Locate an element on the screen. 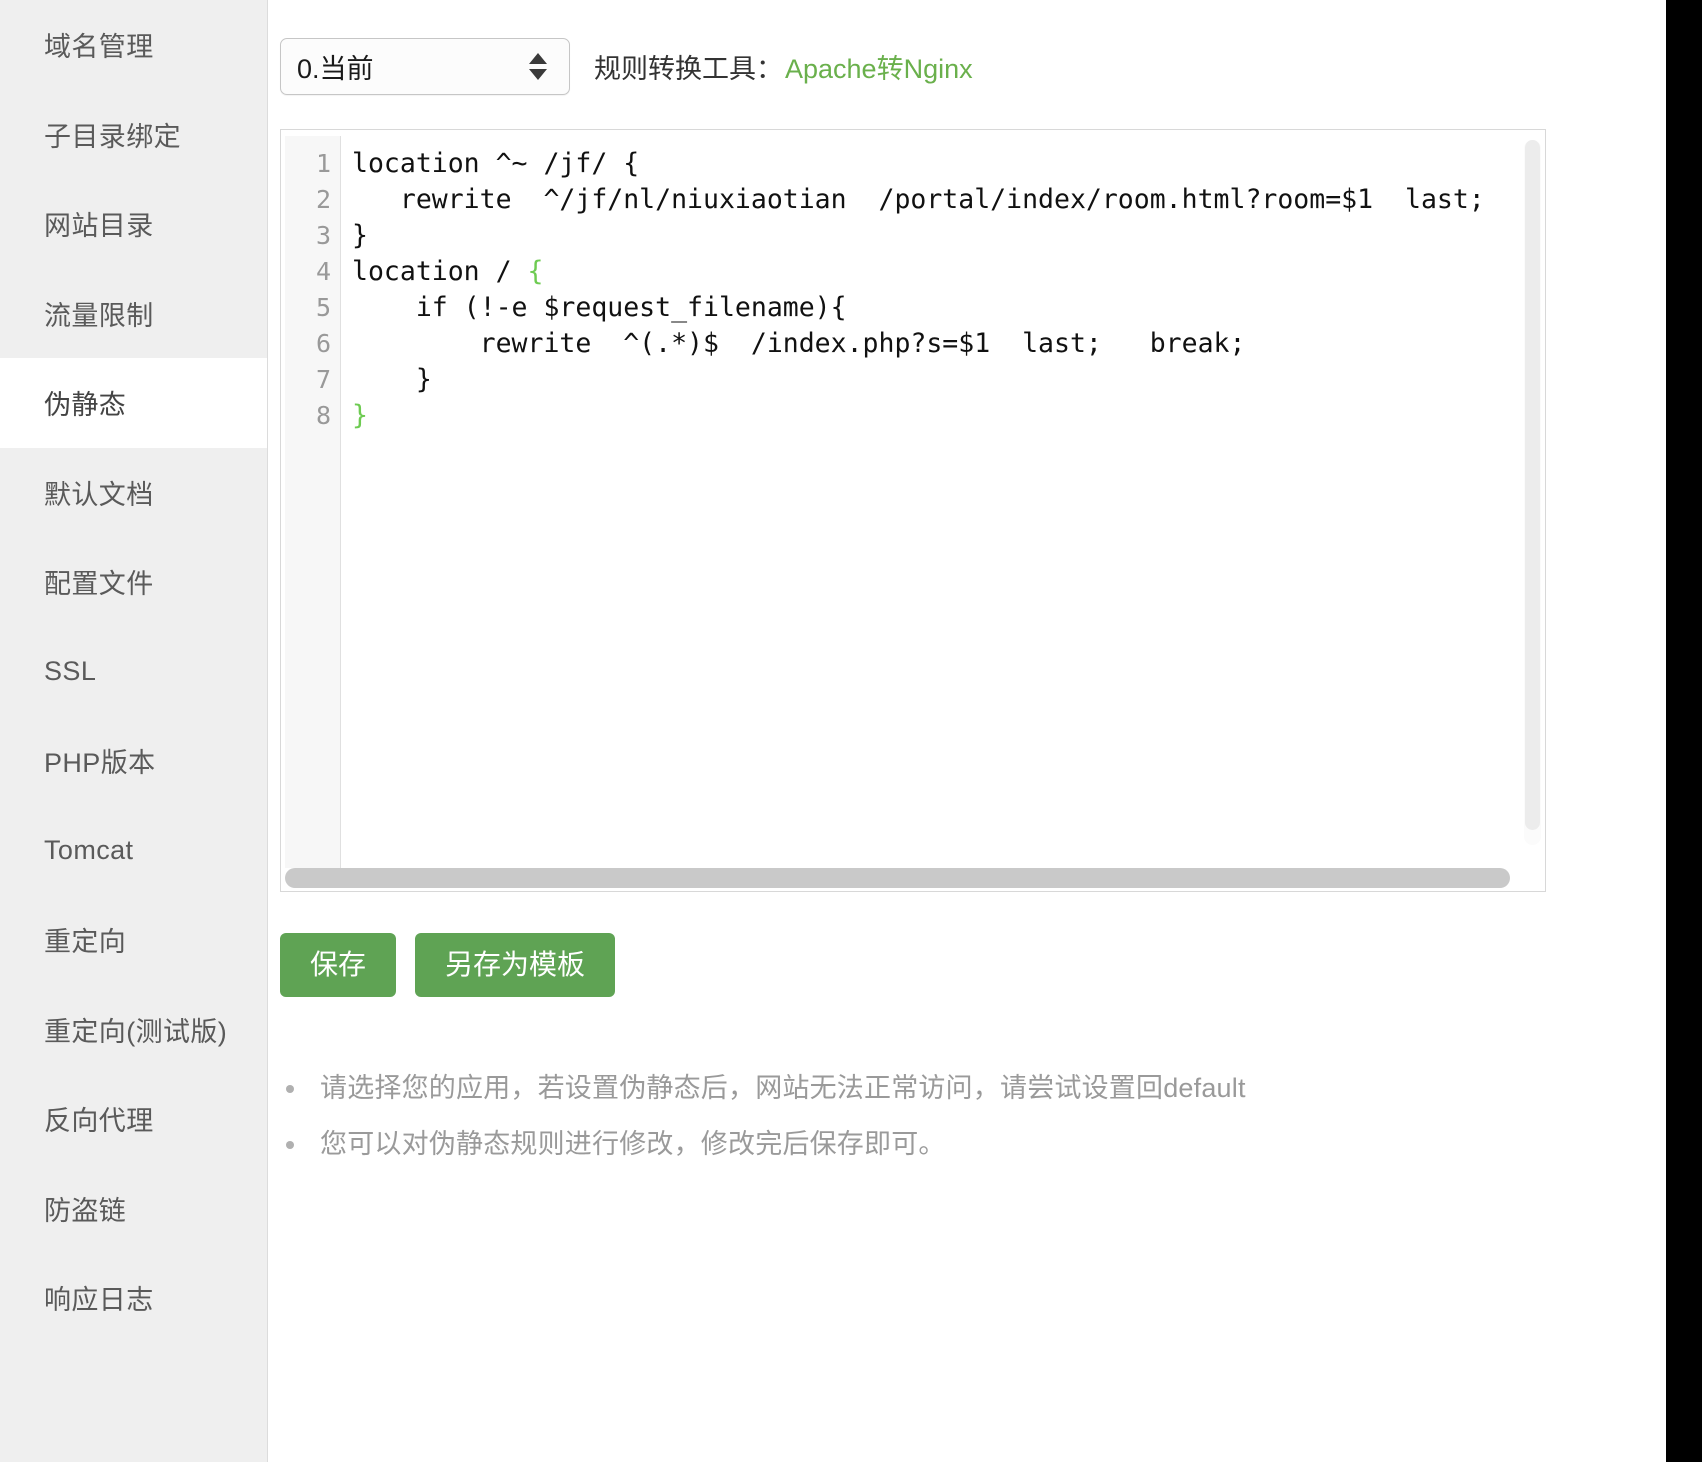  right-edge-strip is located at coordinates (1684, 731).